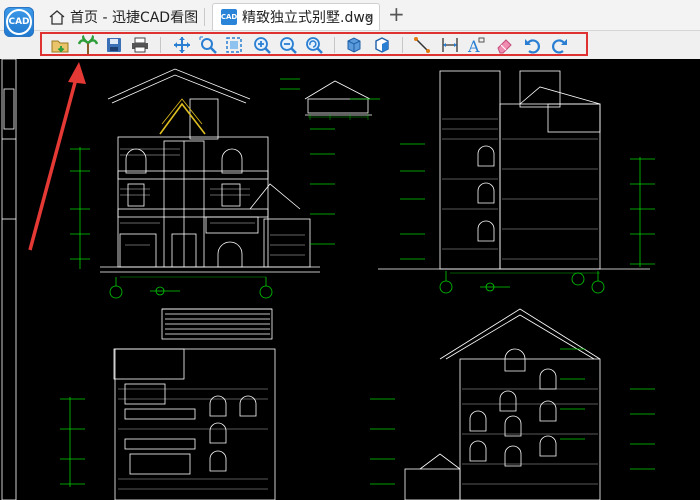 The width and height of the screenshot is (700, 500). I want to click on text-icon: A, so click(476, 45).